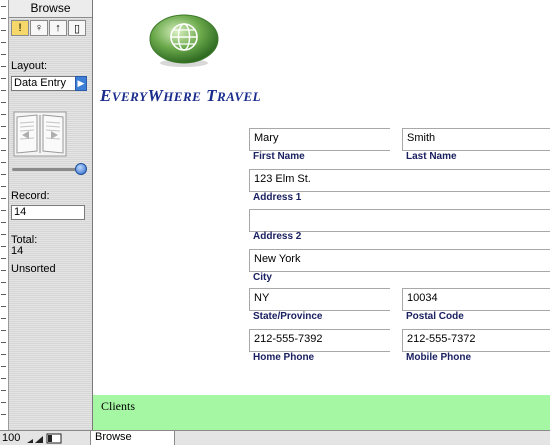 This screenshot has width=550, height=445. What do you see at coordinates (20, 28) in the screenshot?
I see `browse-tool-icon: !` at bounding box center [20, 28].